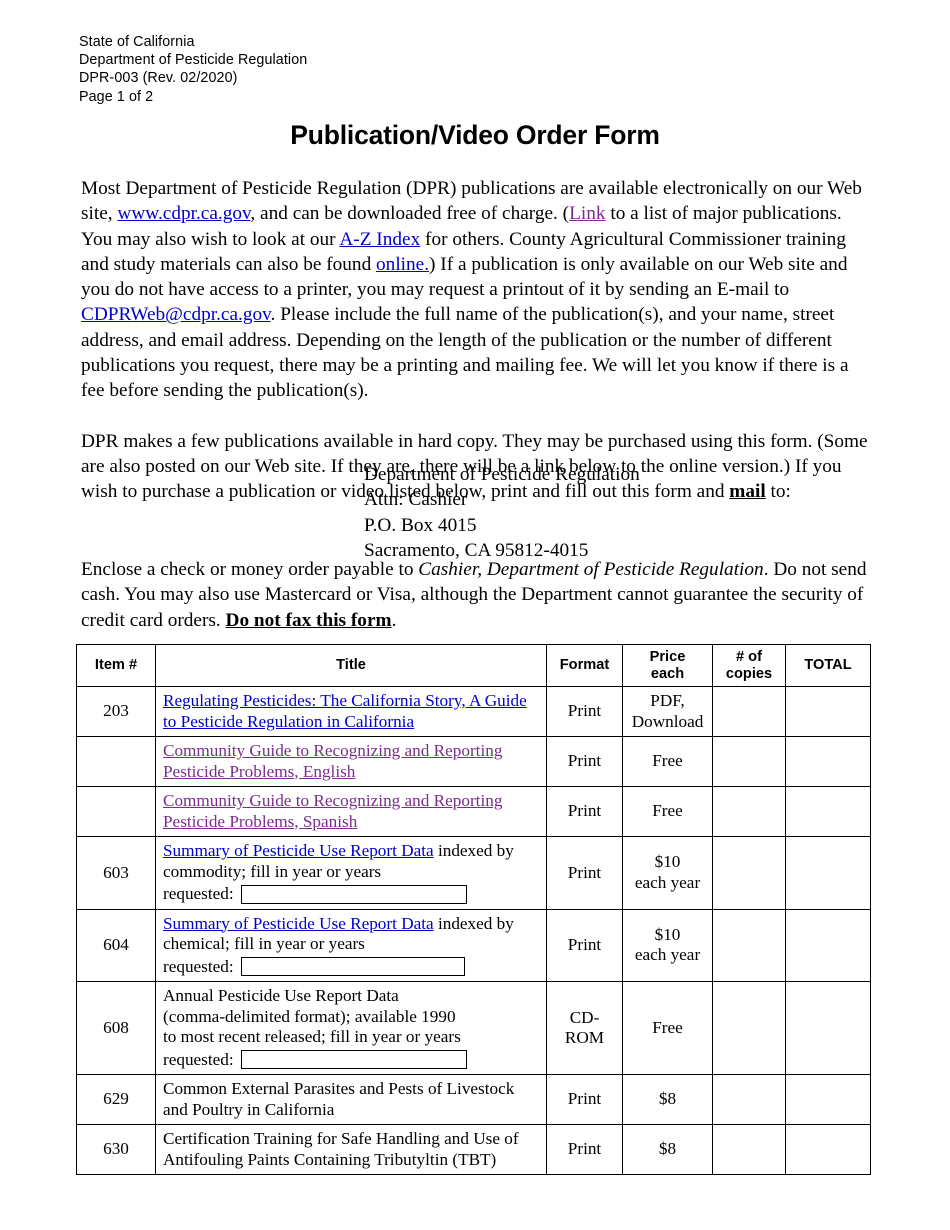 The height and width of the screenshot is (1230, 950). I want to click on price-line1: PDF,, so click(667, 700).